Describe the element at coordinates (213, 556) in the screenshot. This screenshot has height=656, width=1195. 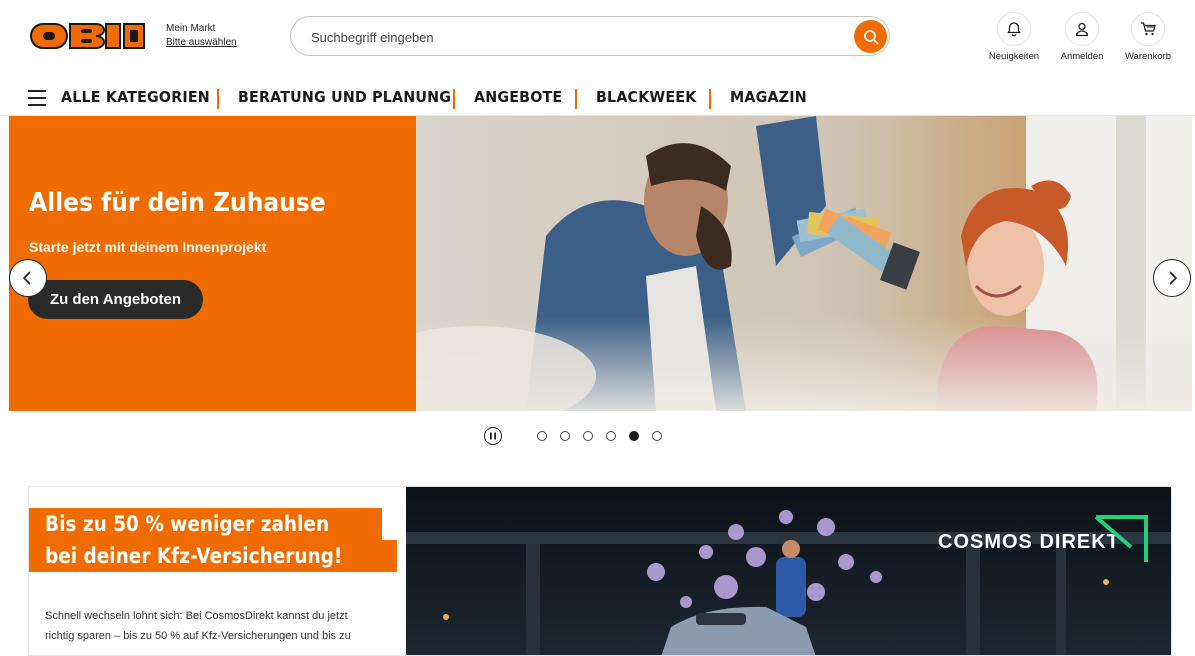
I see `promo-headline-line-2: bei deiner Kfz-Versicherung!` at that location.